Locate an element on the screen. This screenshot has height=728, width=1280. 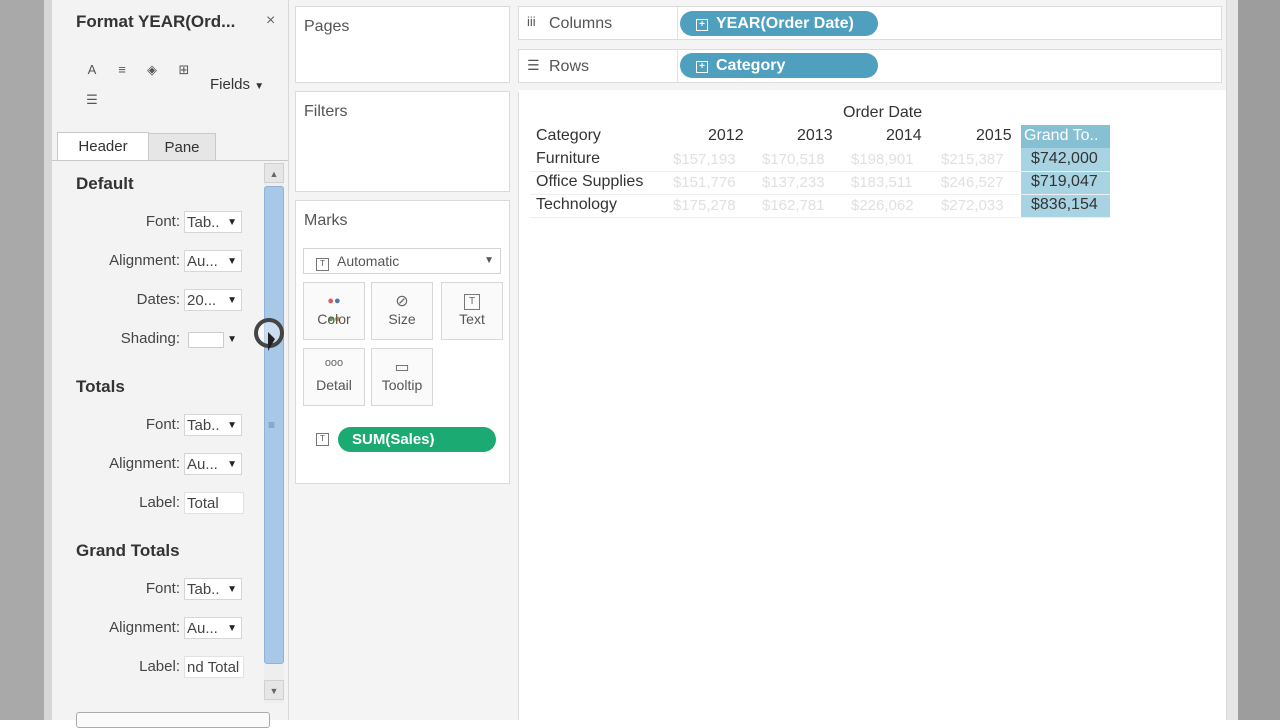
size-icon: ⊘ is located at coordinates (402, 301).